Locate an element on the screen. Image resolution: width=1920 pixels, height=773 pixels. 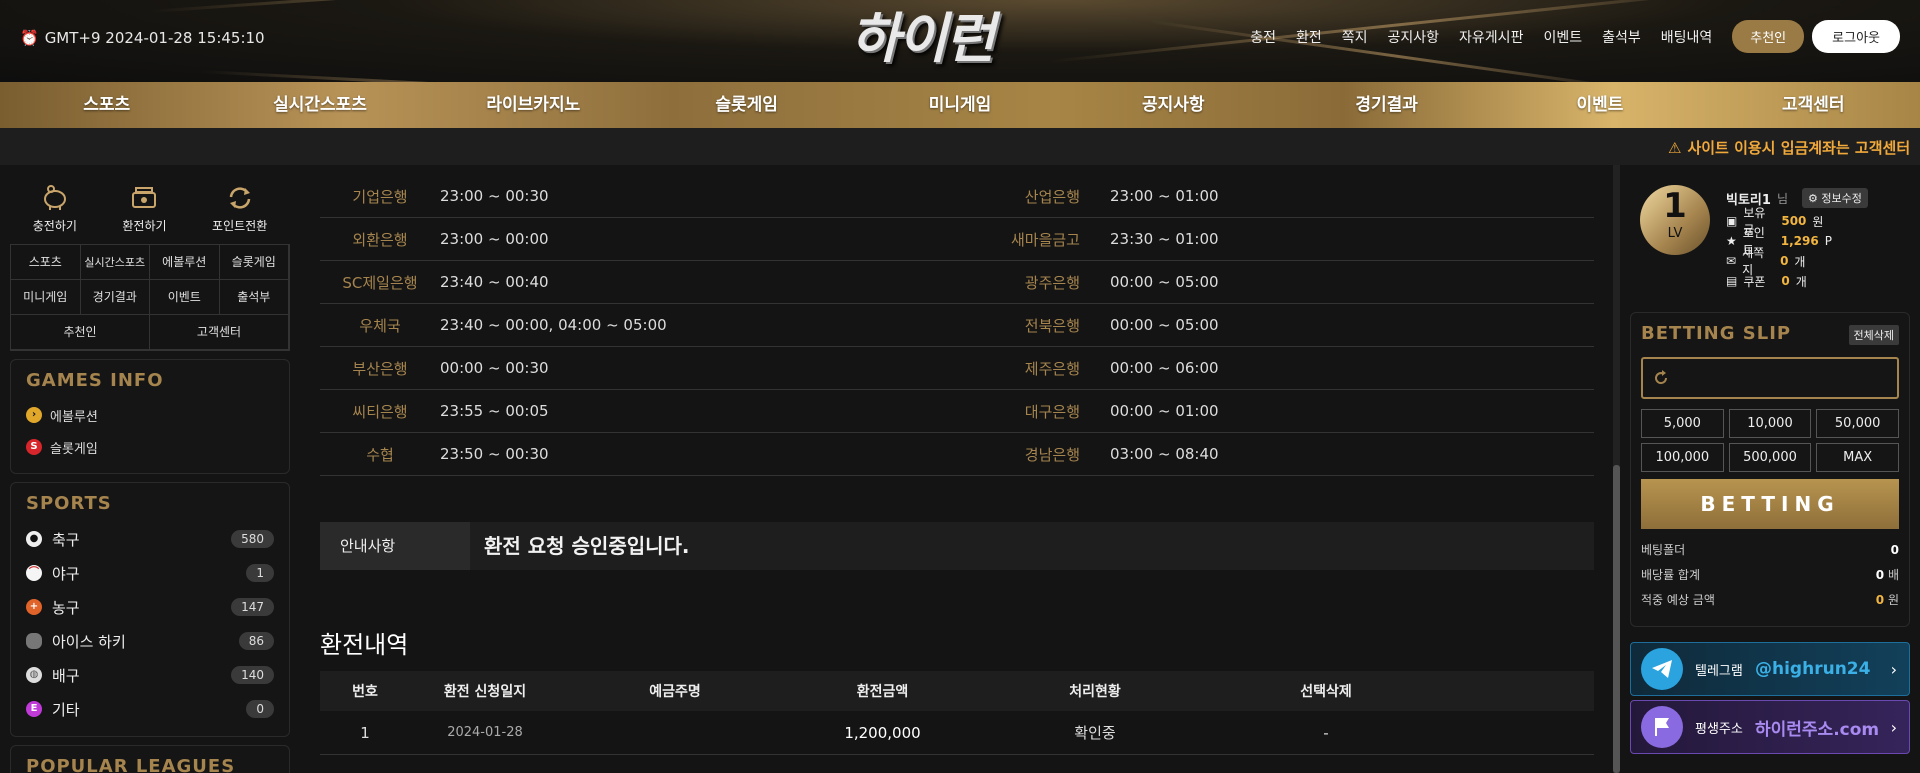
sport-item-baseball: ⌒ 야구 1 is located at coordinates (150, 573).